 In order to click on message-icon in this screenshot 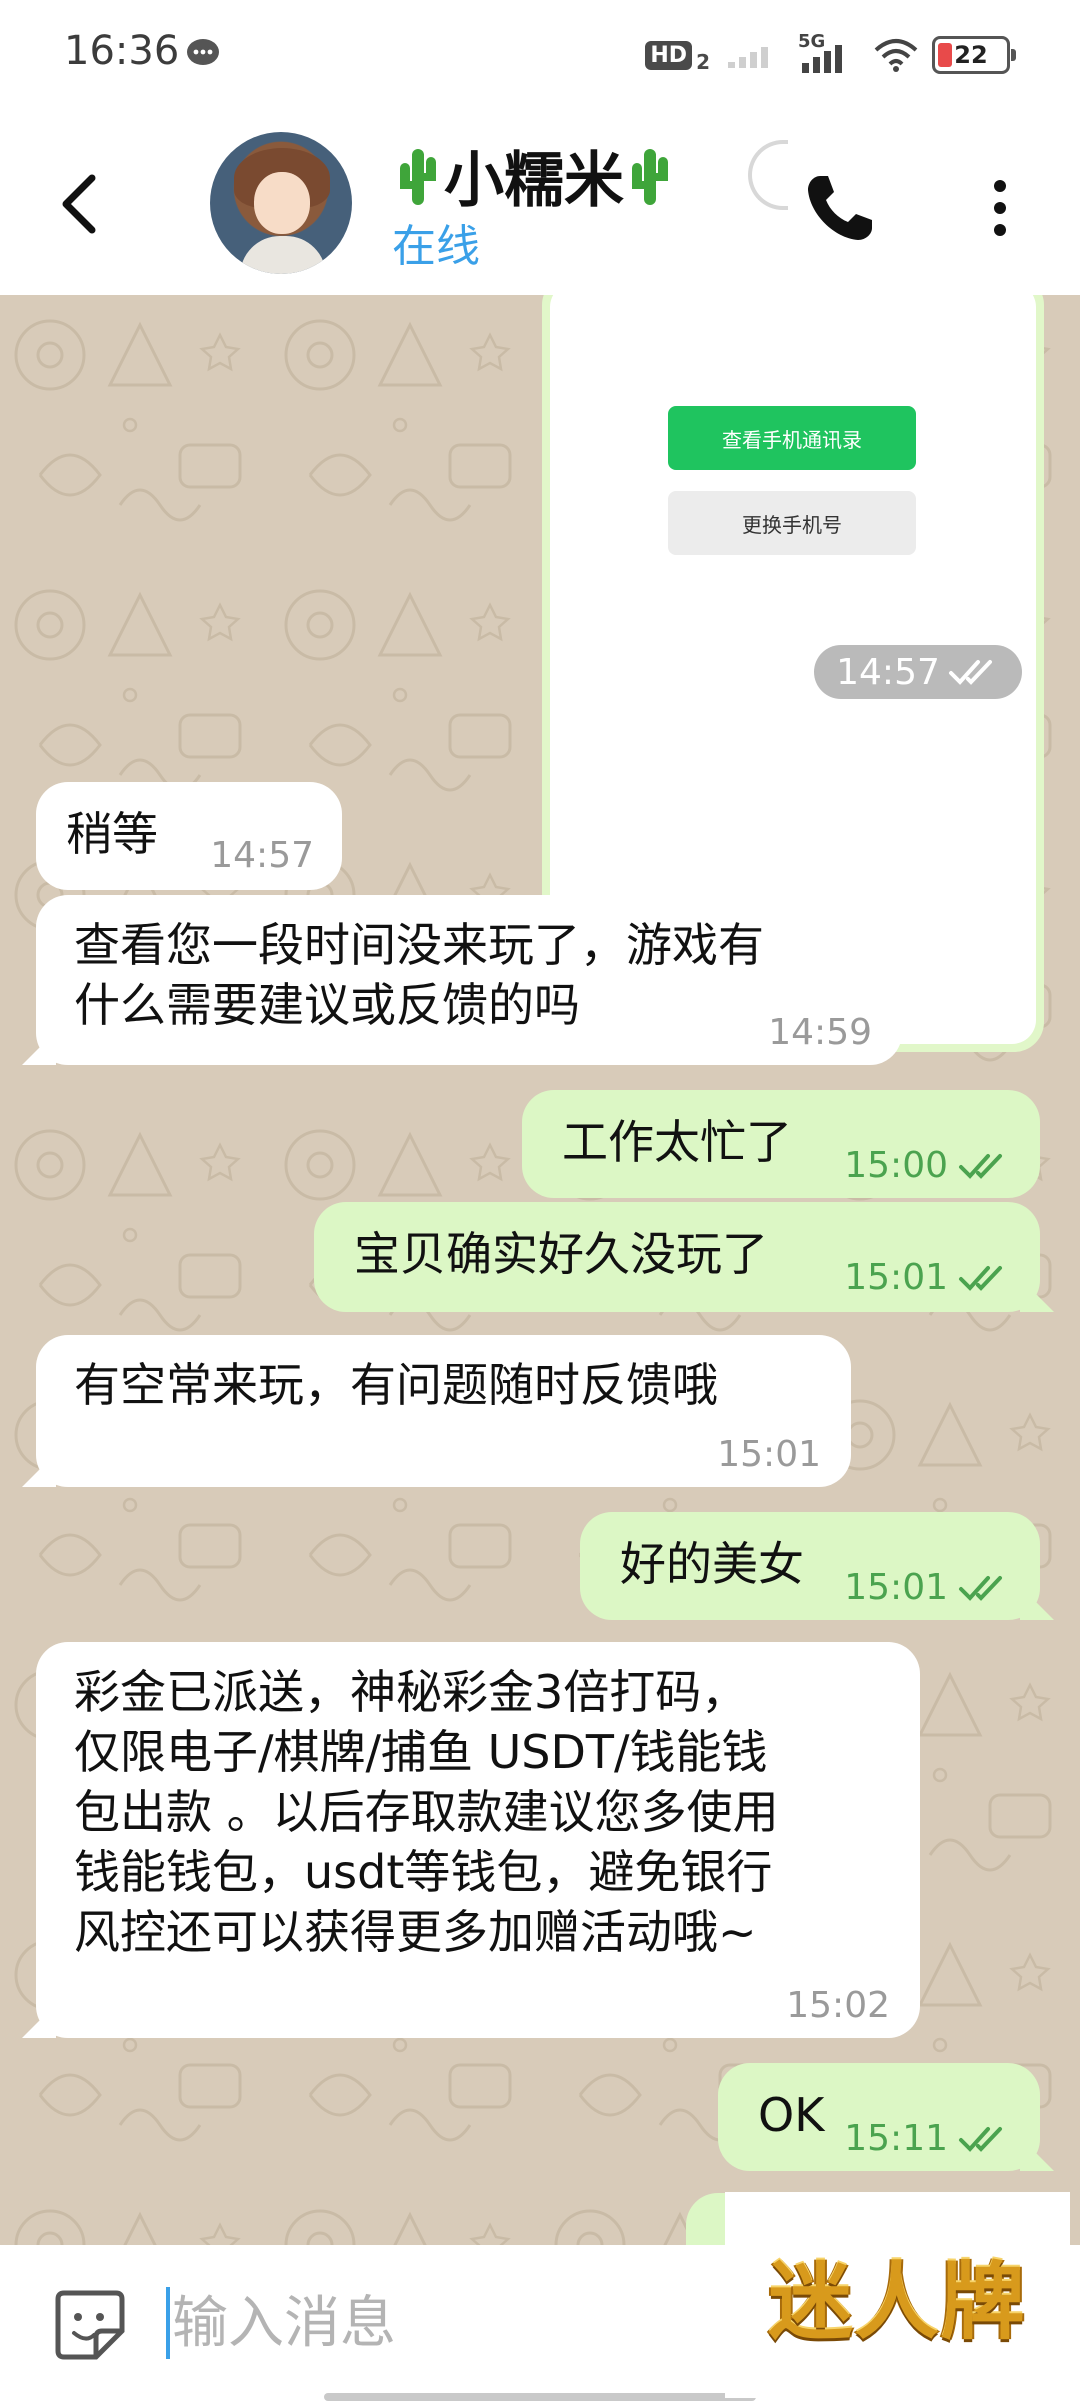, I will do `click(203, 52)`.